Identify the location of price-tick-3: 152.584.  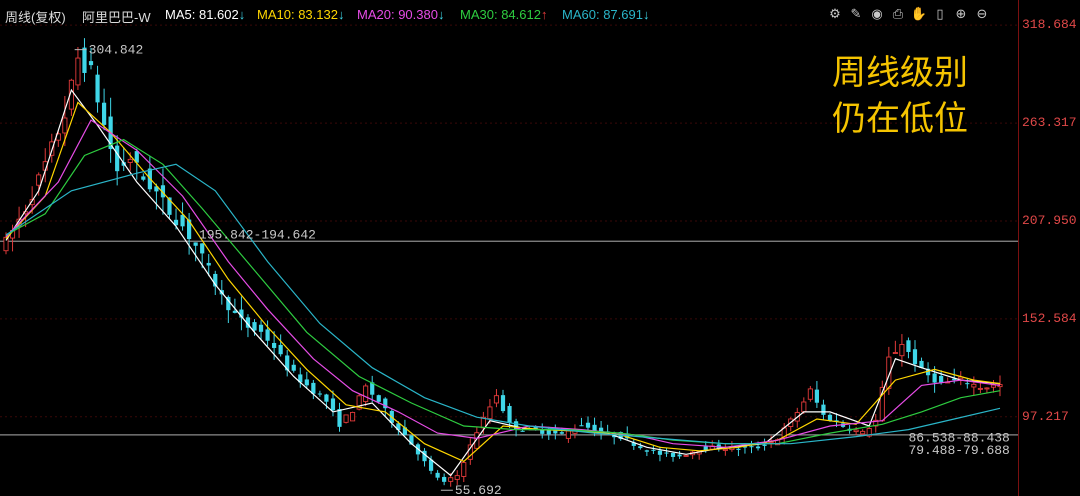
(1049, 318).